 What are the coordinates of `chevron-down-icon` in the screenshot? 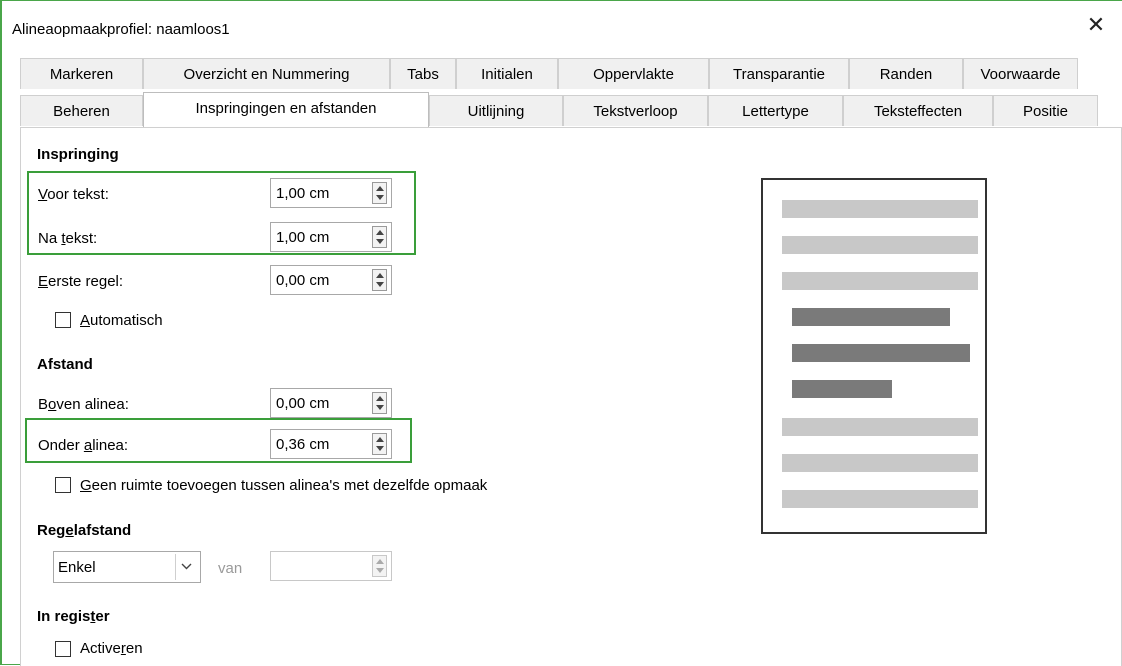 It's located at (186, 567).